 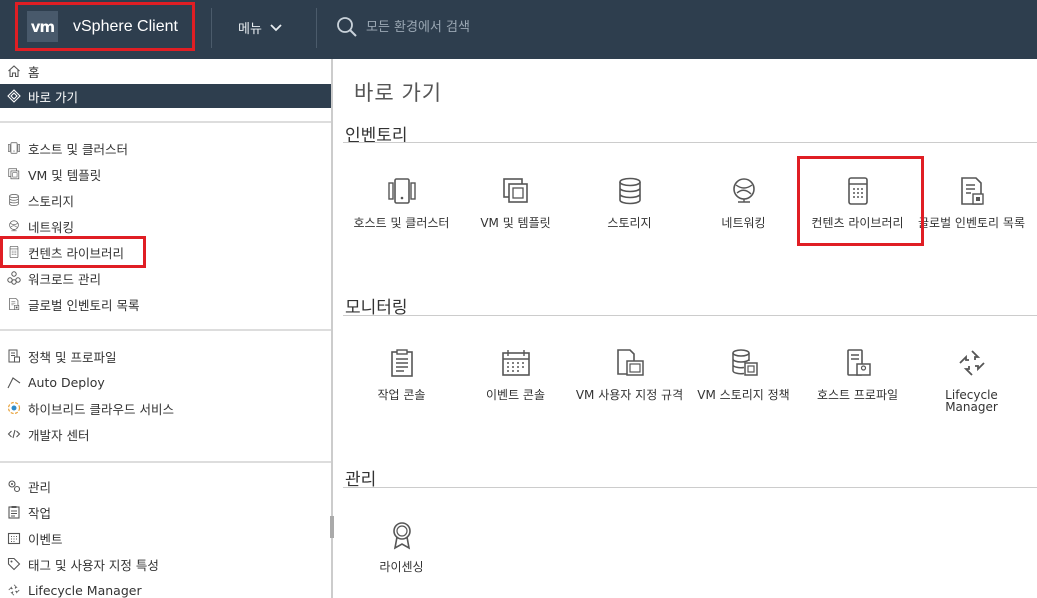 What do you see at coordinates (630, 191) in the screenshot?
I see `storage-icon` at bounding box center [630, 191].